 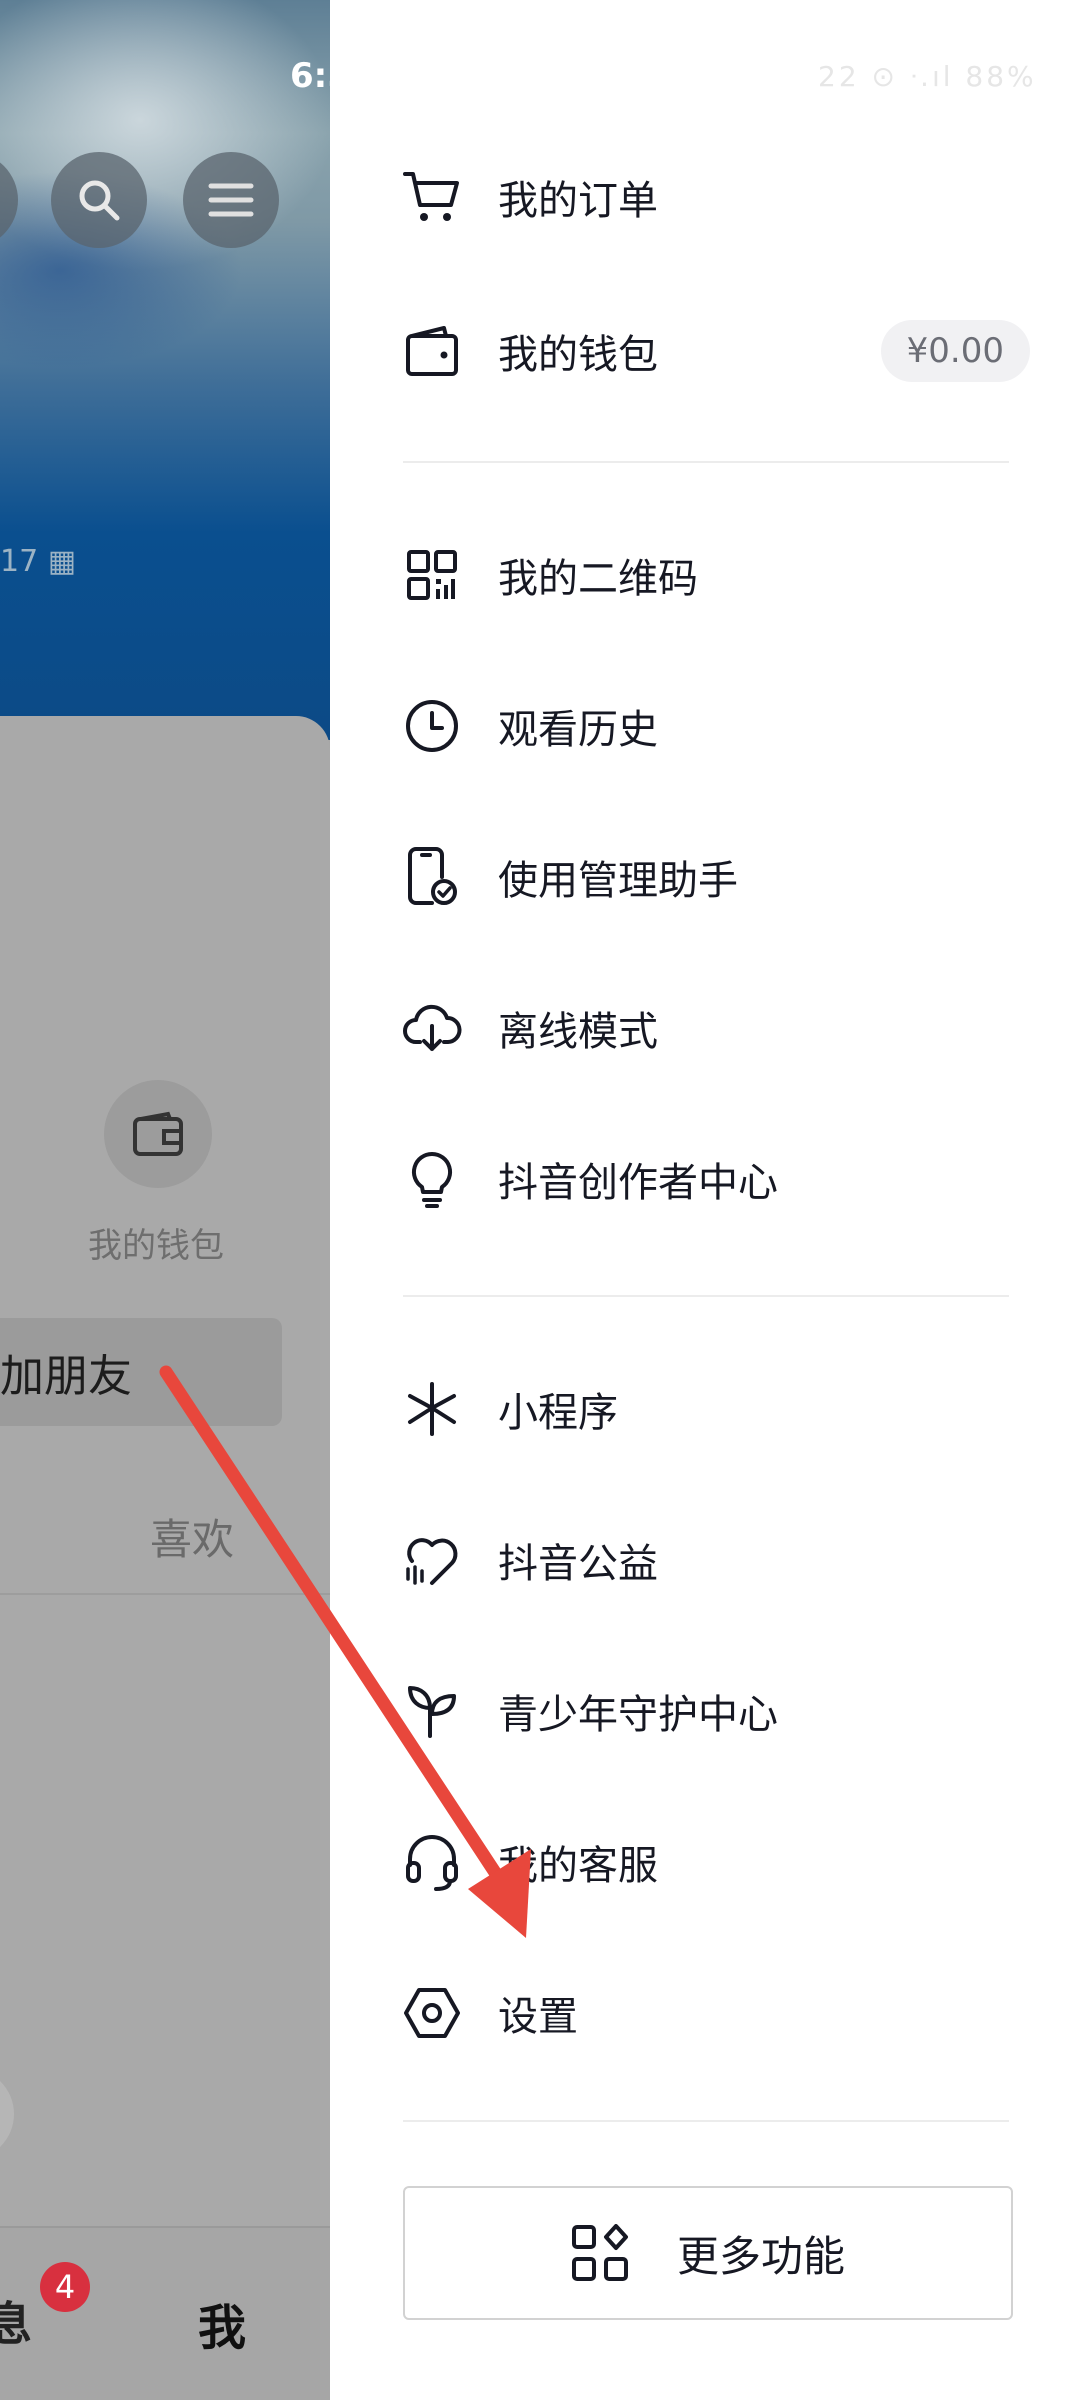 What do you see at coordinates (432, 575) in the screenshot?
I see `qr-code-icon` at bounding box center [432, 575].